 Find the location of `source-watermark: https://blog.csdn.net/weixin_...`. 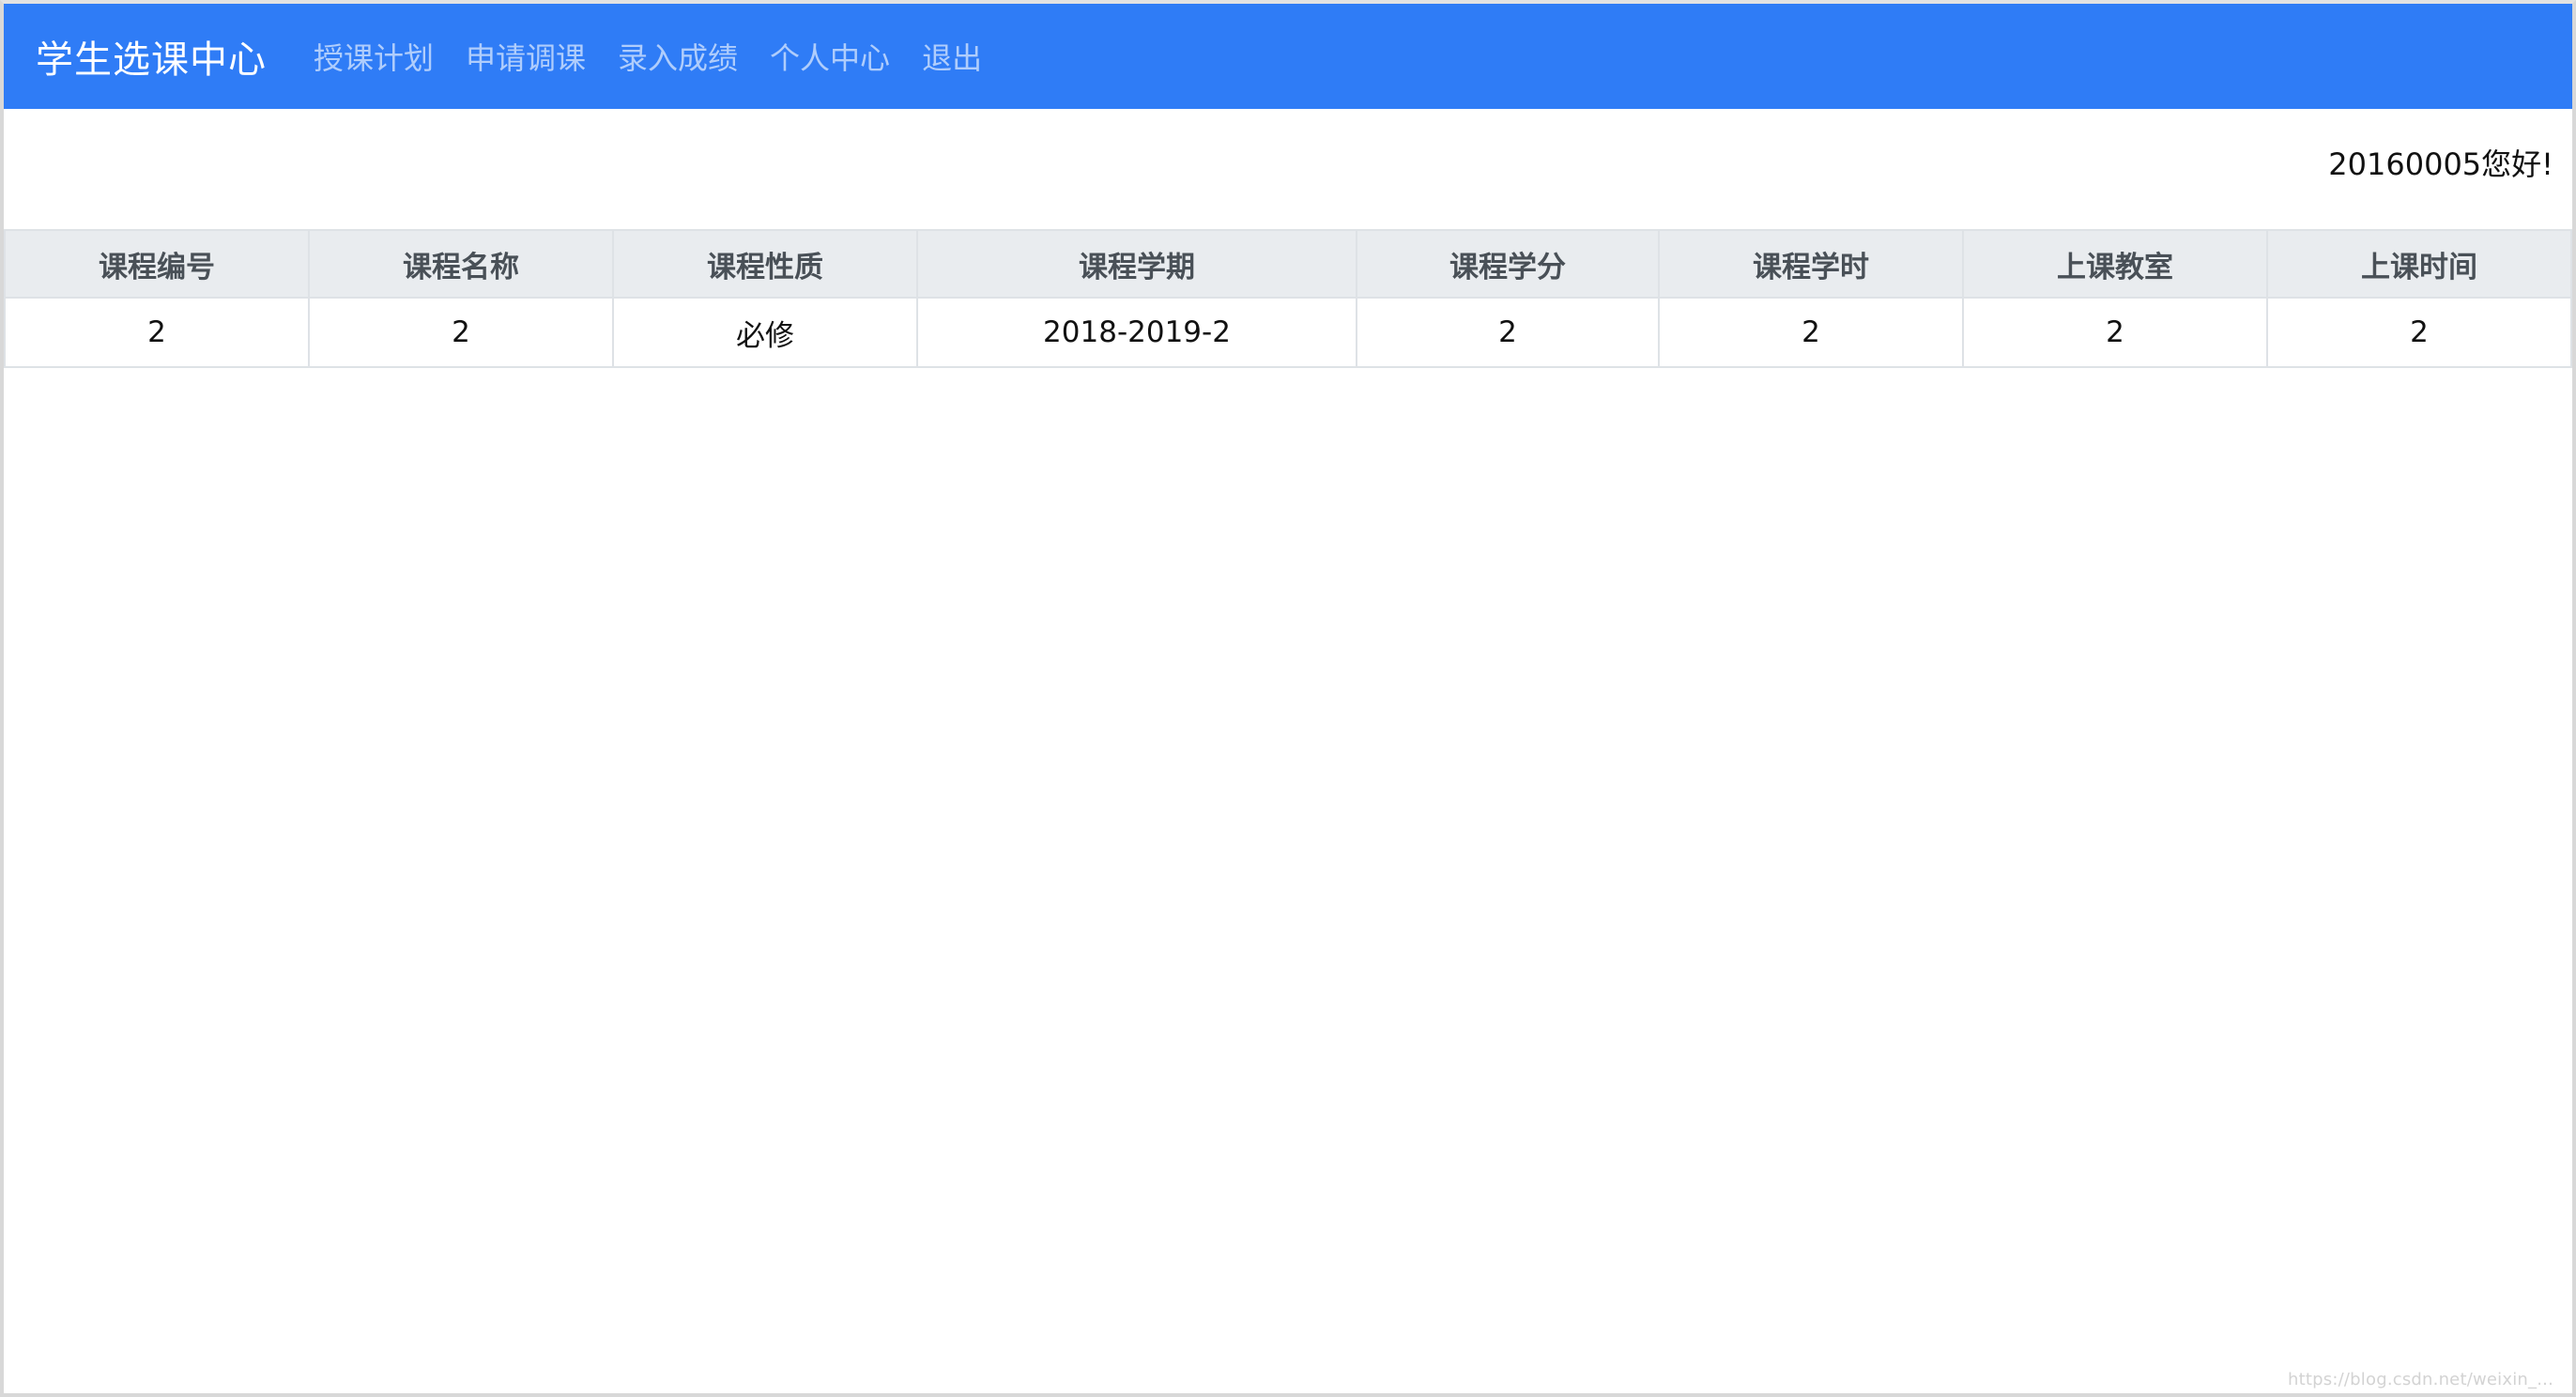

source-watermark: https://blog.csdn.net/weixin_... is located at coordinates (2420, 1379).